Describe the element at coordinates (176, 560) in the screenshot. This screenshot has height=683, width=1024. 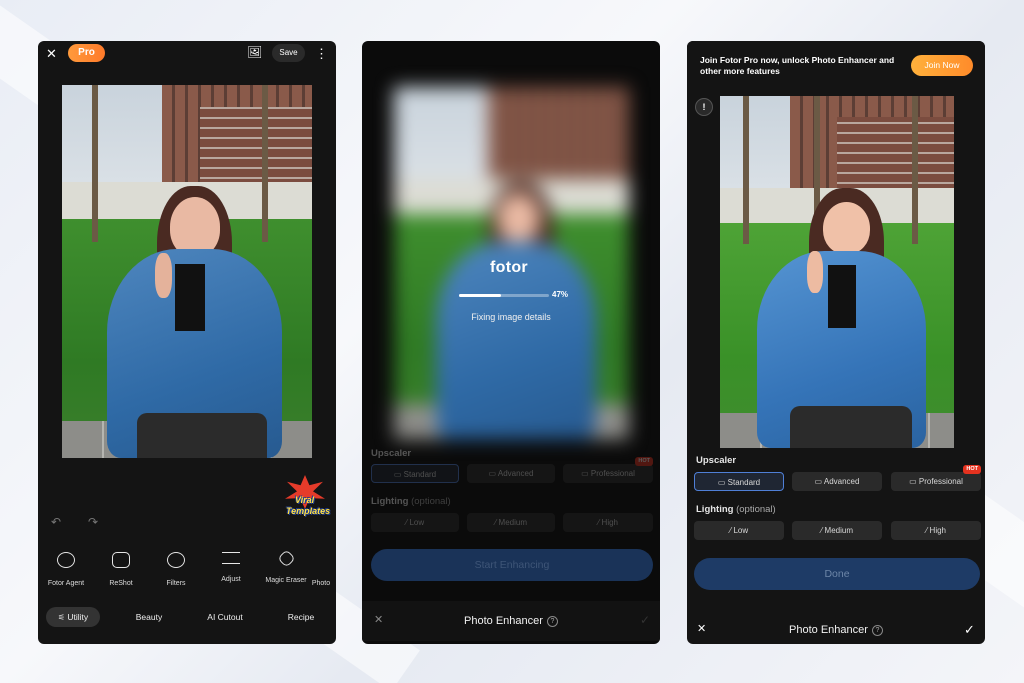
I see `filters-icon` at that location.